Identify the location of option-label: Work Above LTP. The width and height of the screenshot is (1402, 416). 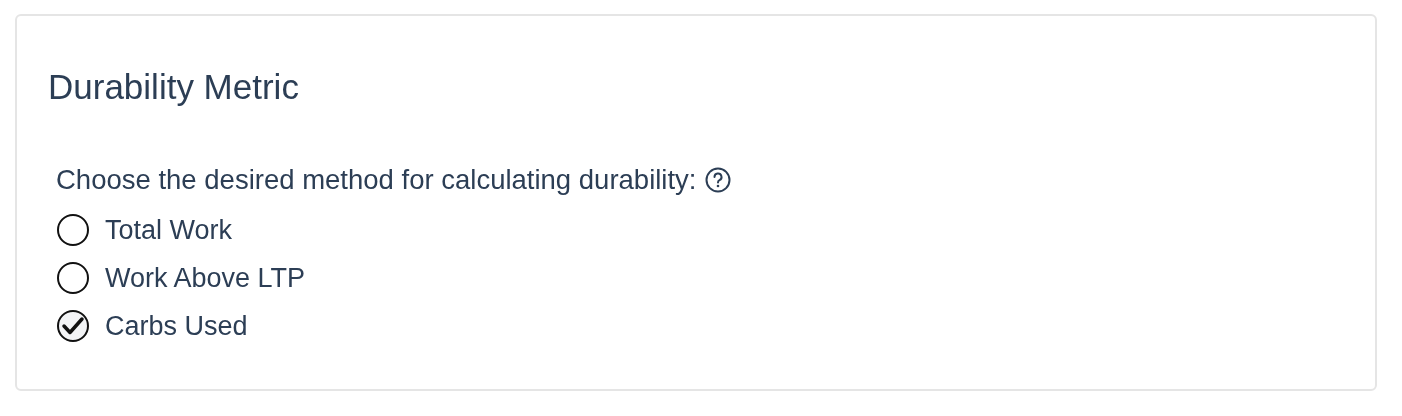
(205, 278).